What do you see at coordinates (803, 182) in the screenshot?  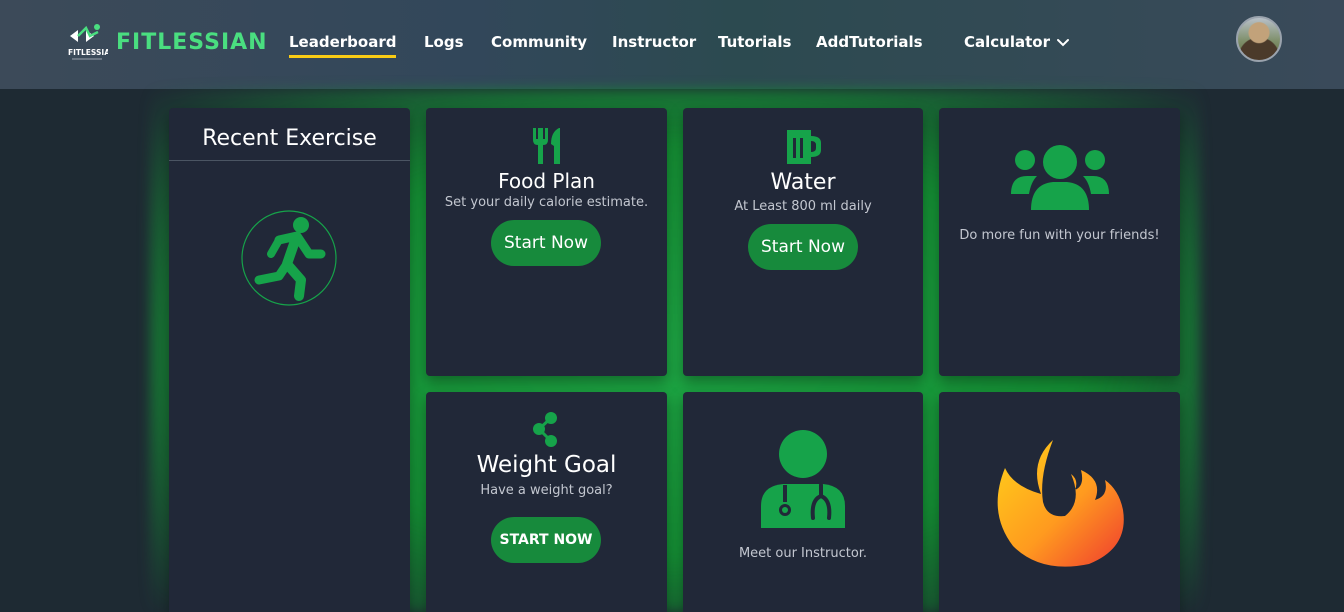 I see `water-title: Water` at bounding box center [803, 182].